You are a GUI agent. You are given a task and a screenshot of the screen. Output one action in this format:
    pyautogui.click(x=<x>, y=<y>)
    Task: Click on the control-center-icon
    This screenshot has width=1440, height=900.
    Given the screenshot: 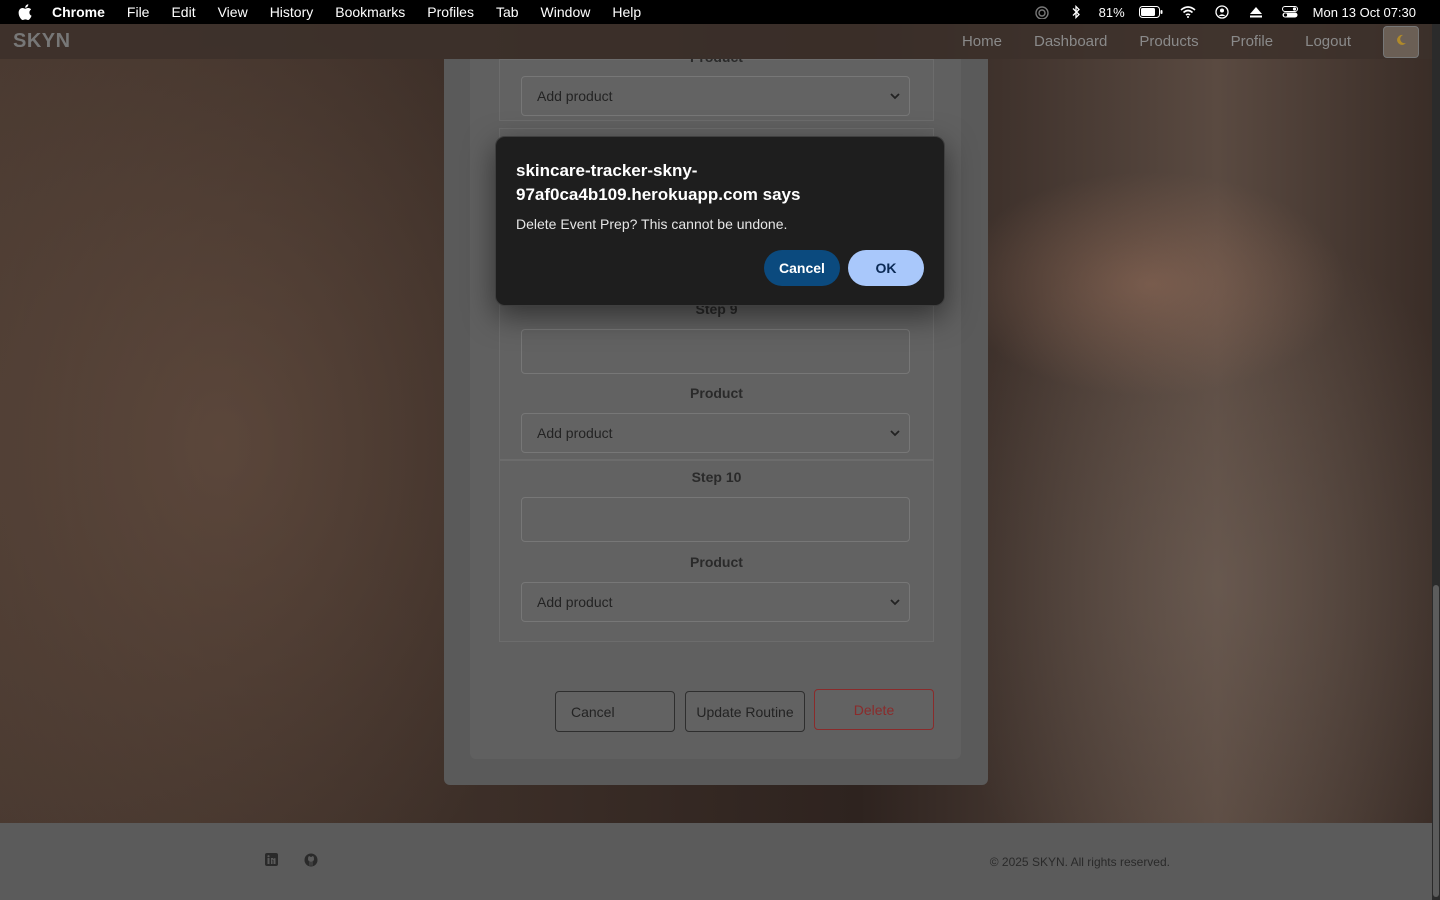 What is the action you would take?
    pyautogui.click(x=1290, y=12)
    